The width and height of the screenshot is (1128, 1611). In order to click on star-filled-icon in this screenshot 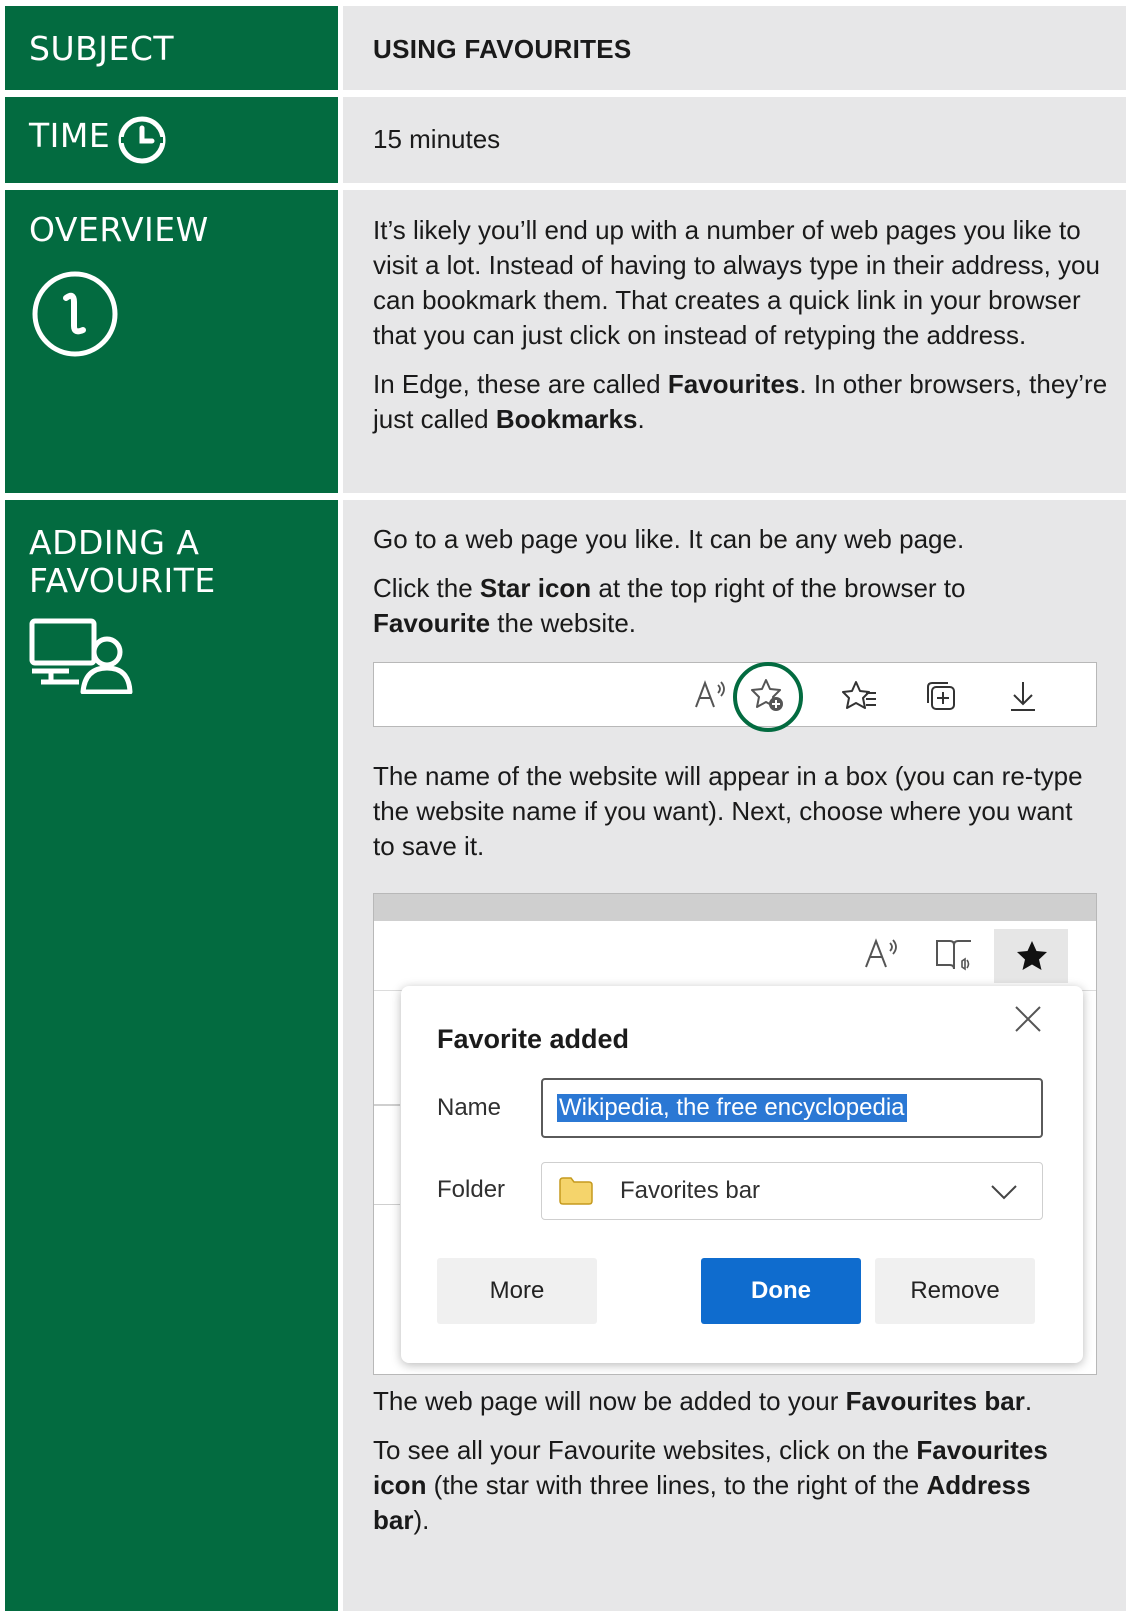, I will do `click(1032, 955)`.